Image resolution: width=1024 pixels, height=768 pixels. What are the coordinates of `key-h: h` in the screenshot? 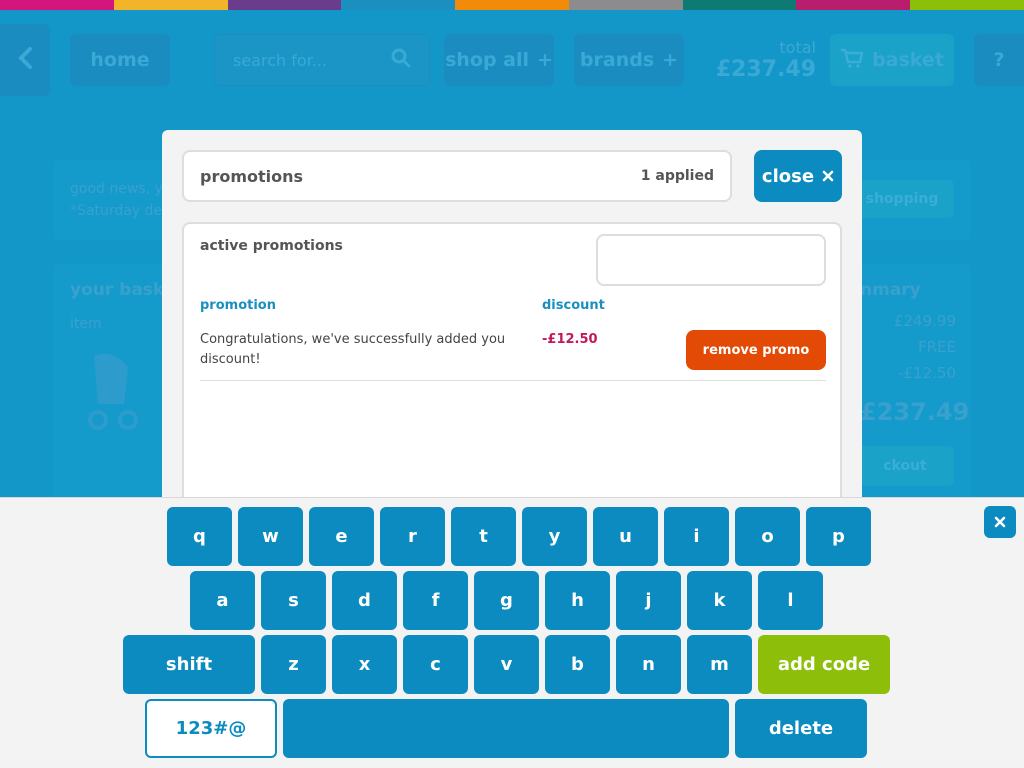 It's located at (577, 600).